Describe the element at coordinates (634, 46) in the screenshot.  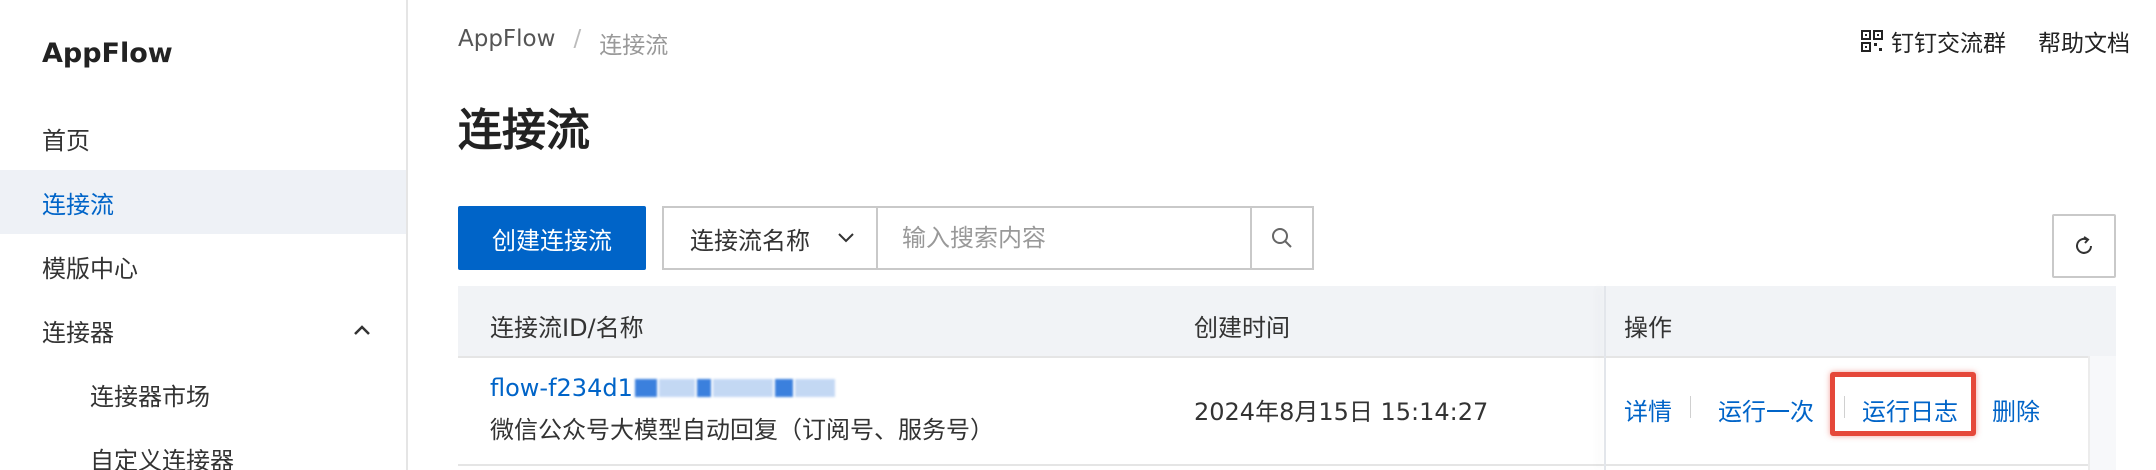
I see `breadcrumb-current: 连接流` at that location.